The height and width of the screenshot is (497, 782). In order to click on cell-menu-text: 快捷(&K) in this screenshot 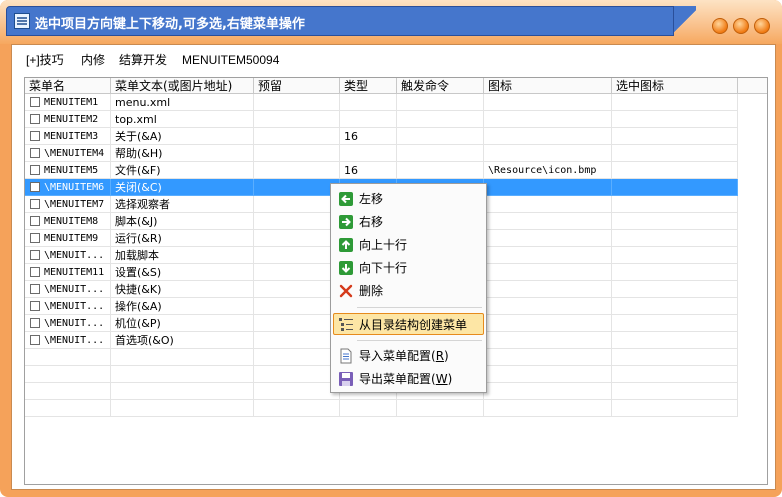, I will do `click(182, 289)`.